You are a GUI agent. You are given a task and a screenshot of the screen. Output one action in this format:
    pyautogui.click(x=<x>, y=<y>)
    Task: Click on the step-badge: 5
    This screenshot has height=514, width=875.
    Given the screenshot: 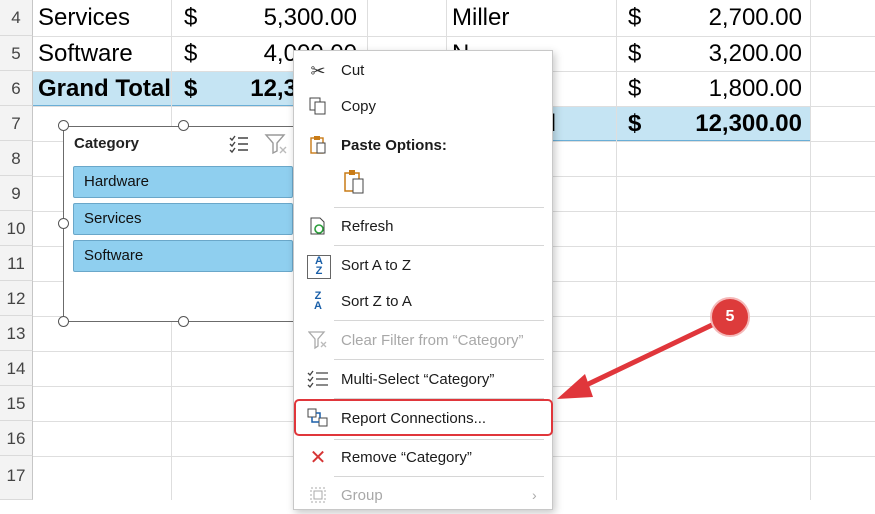 What is the action you would take?
    pyautogui.click(x=730, y=317)
    